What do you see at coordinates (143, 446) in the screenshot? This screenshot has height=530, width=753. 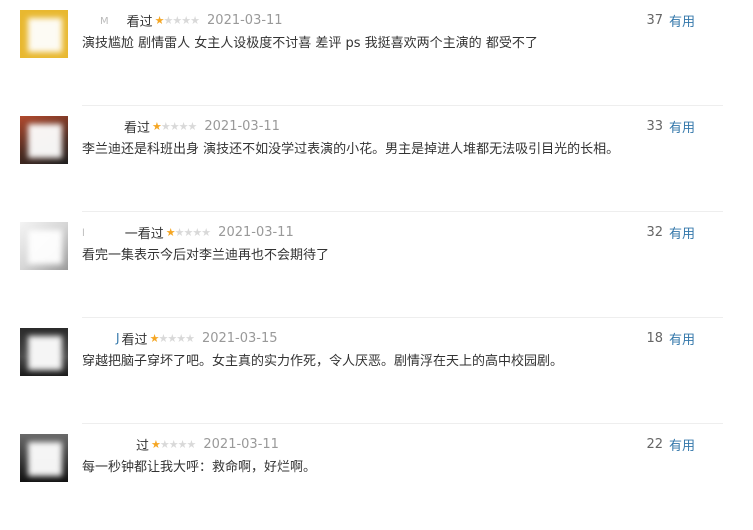 I see `watch-status: 过` at bounding box center [143, 446].